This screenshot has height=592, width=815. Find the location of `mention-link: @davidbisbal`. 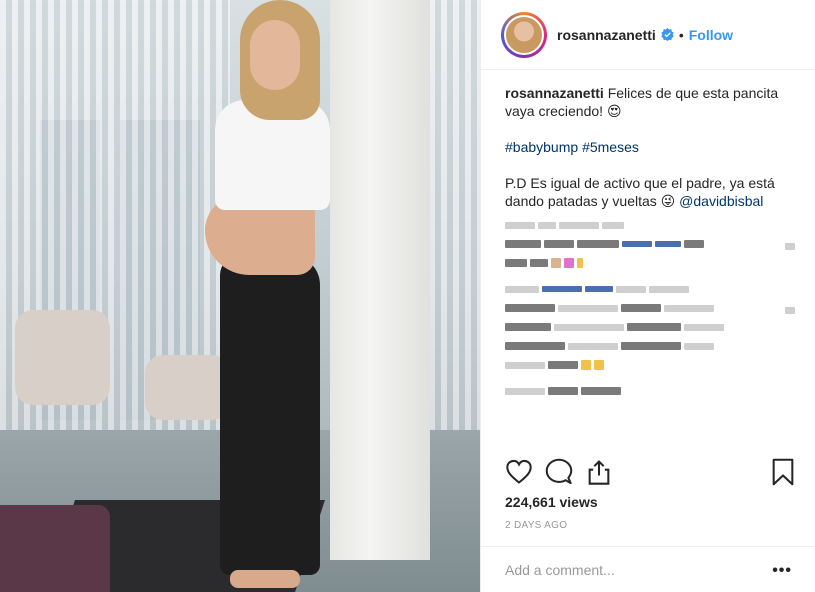

mention-link: @davidbisbal is located at coordinates (721, 201).